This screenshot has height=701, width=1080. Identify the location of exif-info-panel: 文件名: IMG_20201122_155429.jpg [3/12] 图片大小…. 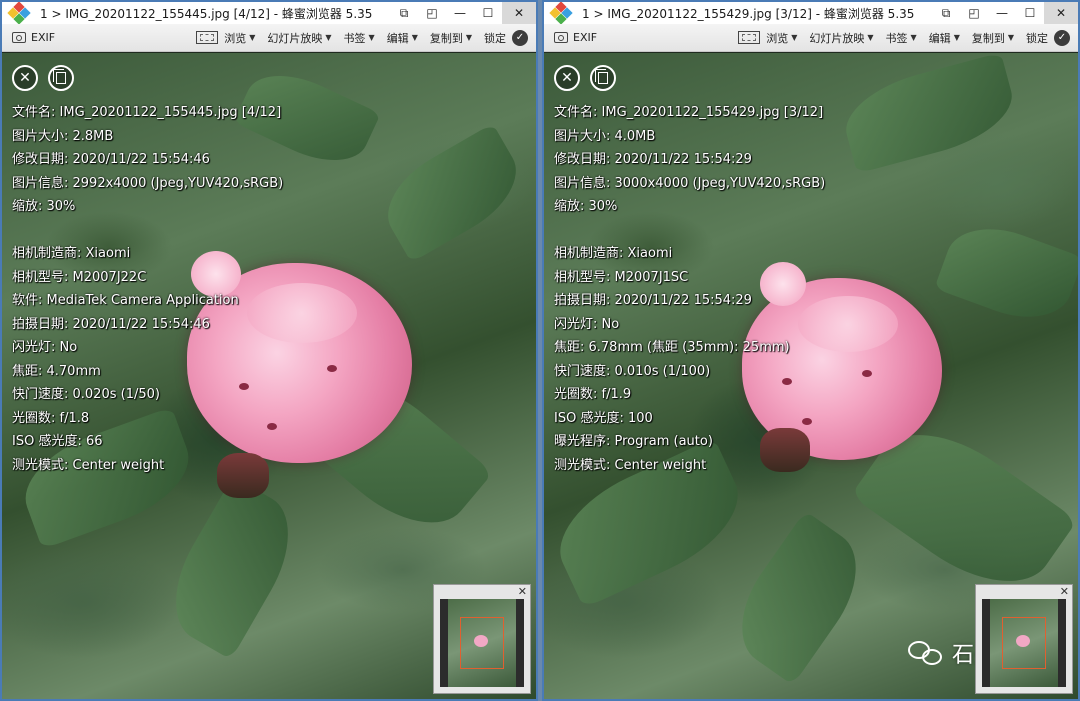
(689, 289).